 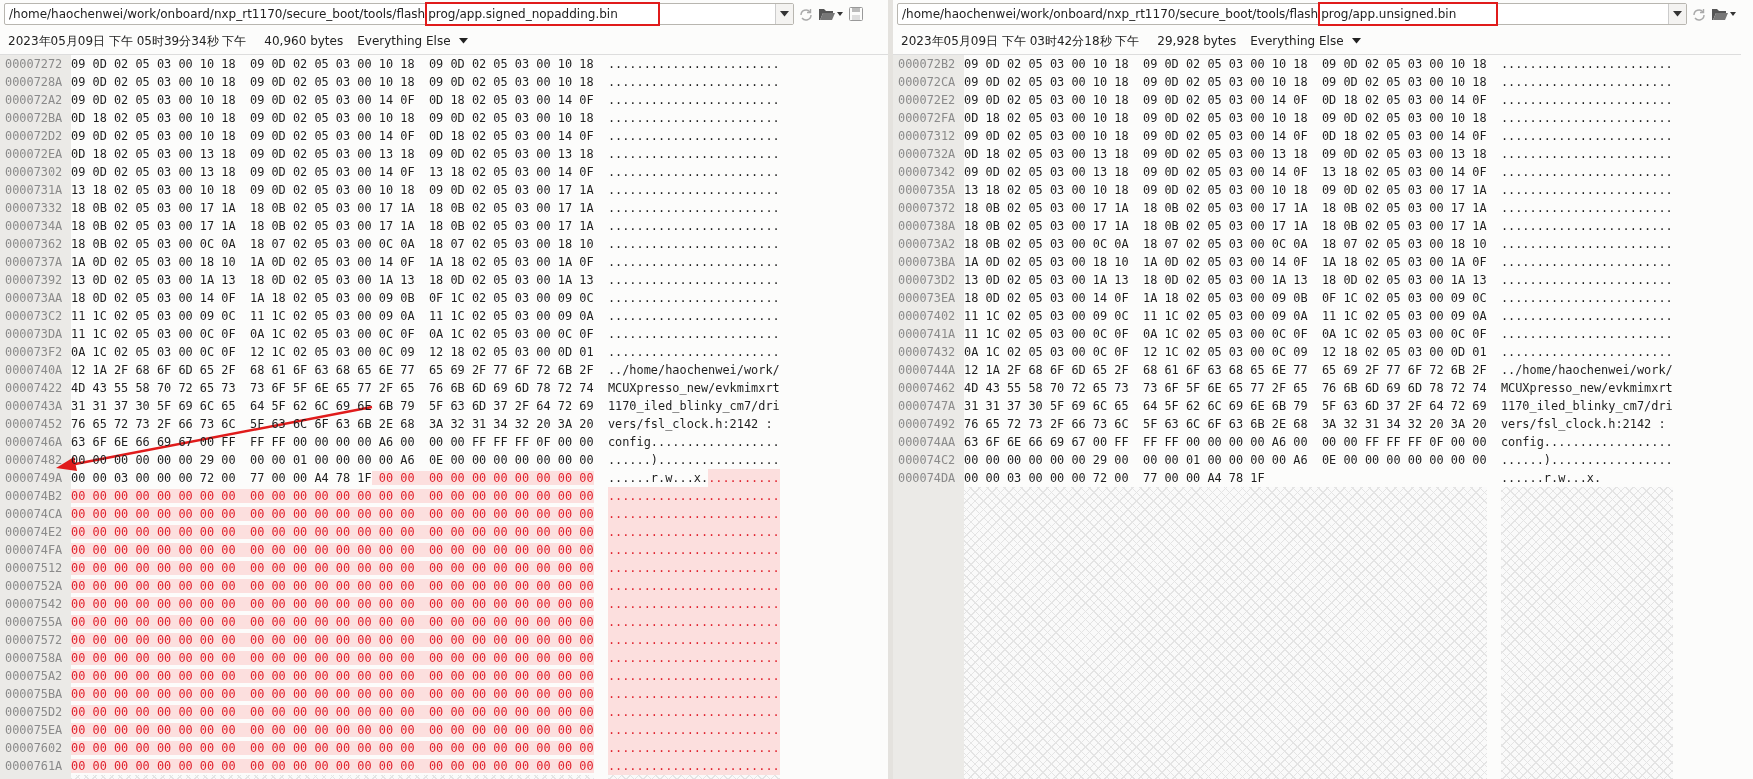 What do you see at coordinates (511, 280) in the screenshot?
I see `hex-bytes: 18 0D 02 05 03 00 1A 13` at bounding box center [511, 280].